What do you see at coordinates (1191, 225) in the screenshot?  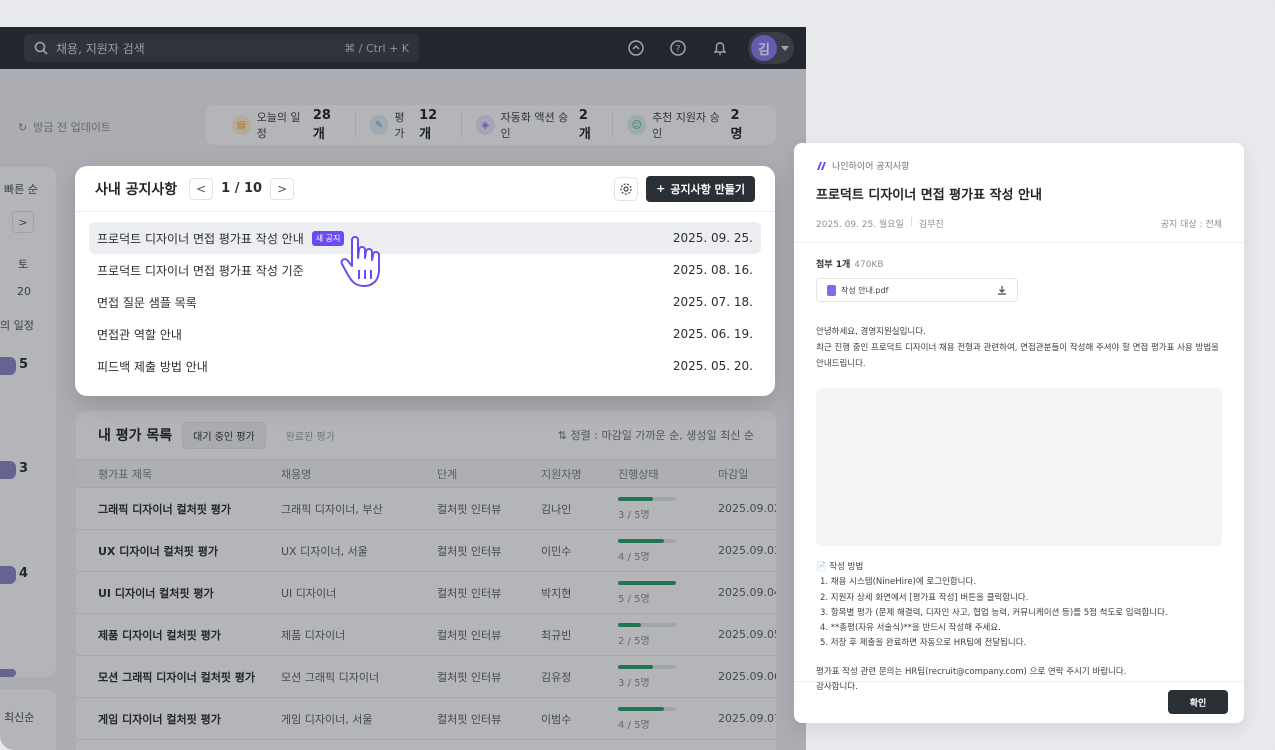 I see `notice-target: 공지 대상 : 전체` at bounding box center [1191, 225].